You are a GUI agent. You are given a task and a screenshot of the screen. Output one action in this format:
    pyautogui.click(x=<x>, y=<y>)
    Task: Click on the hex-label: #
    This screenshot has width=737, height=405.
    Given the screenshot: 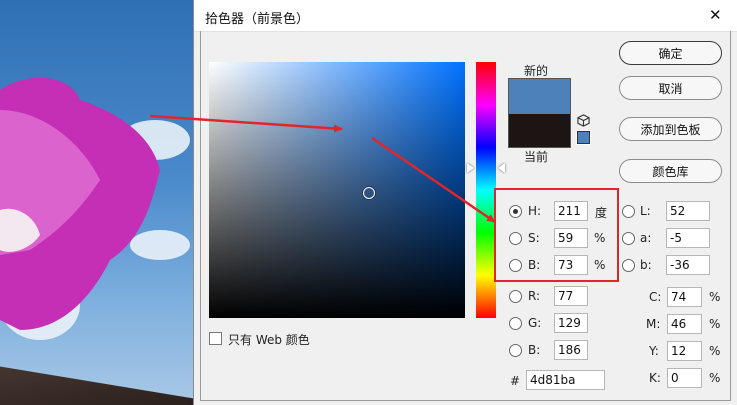 What is the action you would take?
    pyautogui.click(x=515, y=381)
    